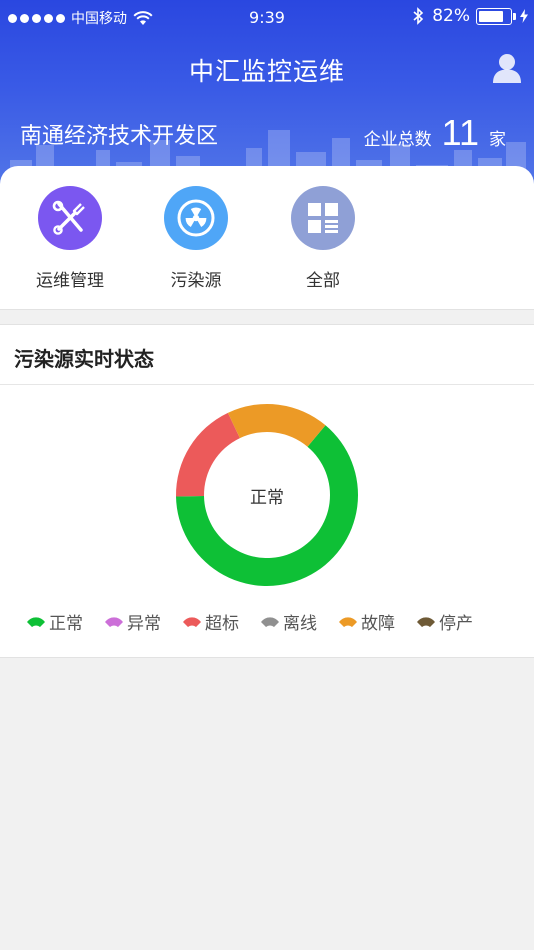 The image size is (534, 950). I want to click on legend-item: 故障, so click(366, 621).